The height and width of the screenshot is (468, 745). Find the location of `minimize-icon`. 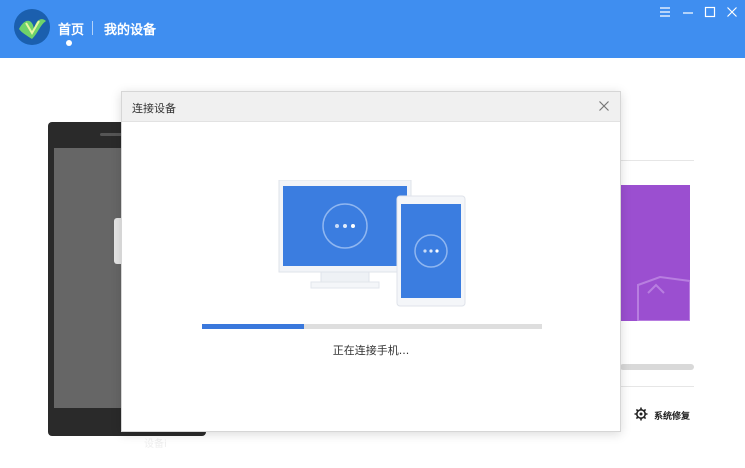

minimize-icon is located at coordinates (688, 12).